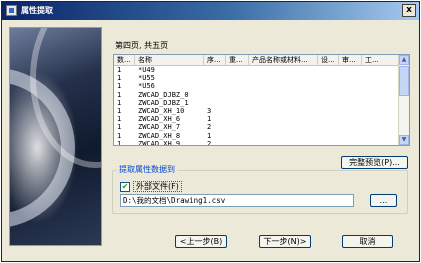 This screenshot has width=421, height=263. What do you see at coordinates (237, 200) in the screenshot?
I see `output-path-field: D:\我的文档\Drawing1.csv` at bounding box center [237, 200].